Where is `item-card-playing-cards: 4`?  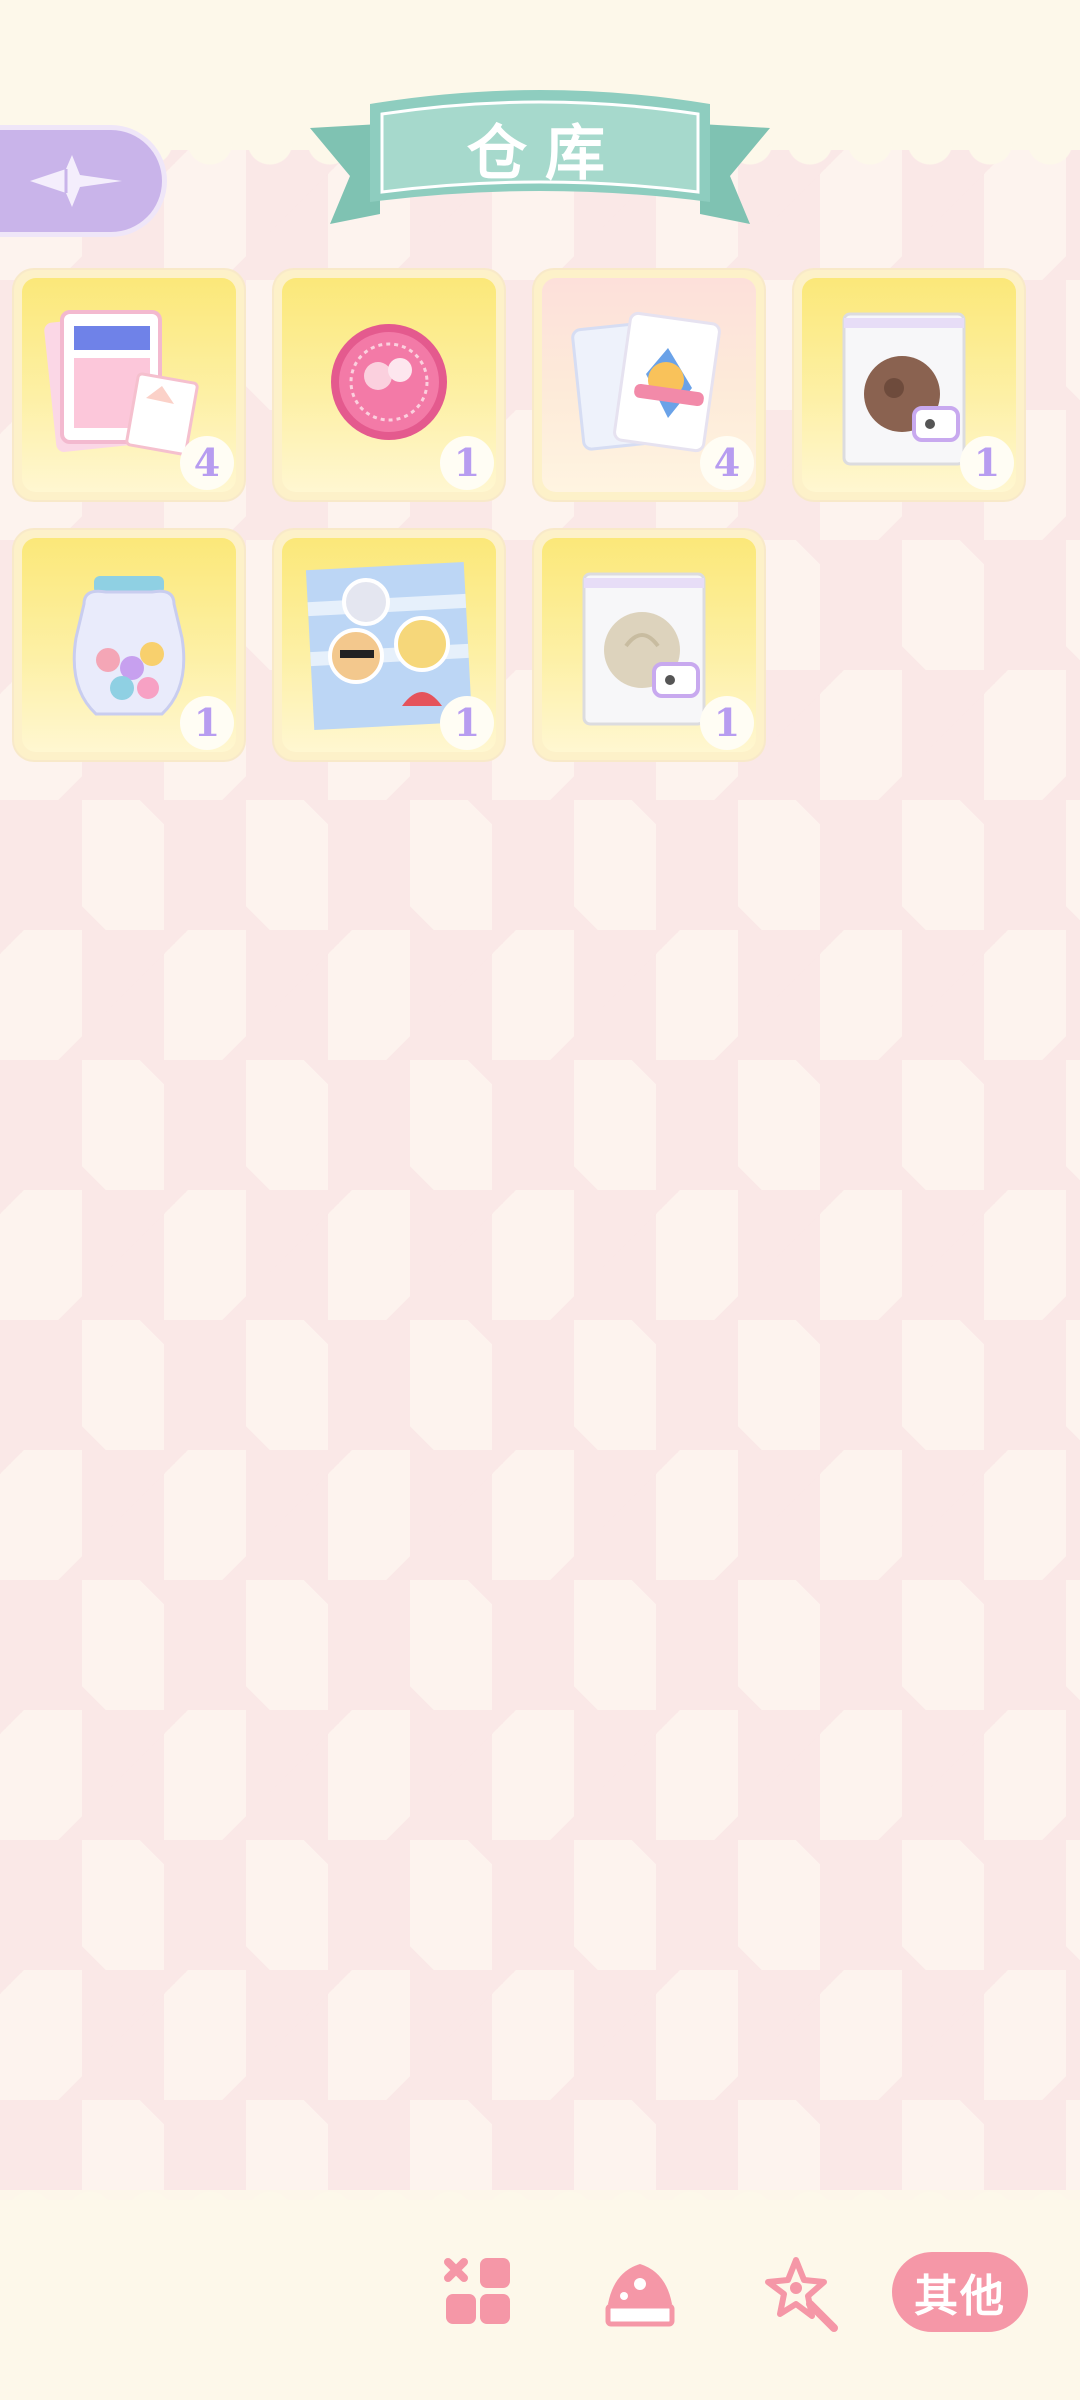
item-card-playing-cards: 4 is located at coordinates (649, 385).